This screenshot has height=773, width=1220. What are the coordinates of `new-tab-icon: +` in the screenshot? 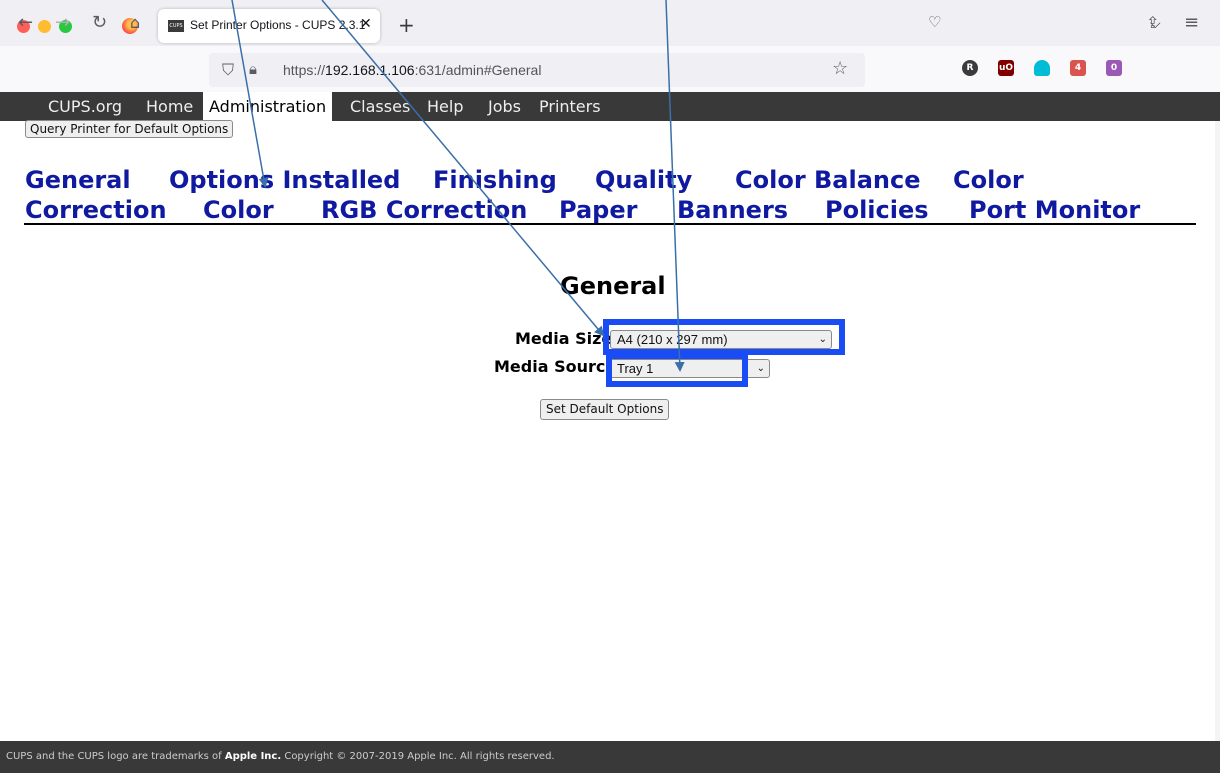 It's located at (406, 25).